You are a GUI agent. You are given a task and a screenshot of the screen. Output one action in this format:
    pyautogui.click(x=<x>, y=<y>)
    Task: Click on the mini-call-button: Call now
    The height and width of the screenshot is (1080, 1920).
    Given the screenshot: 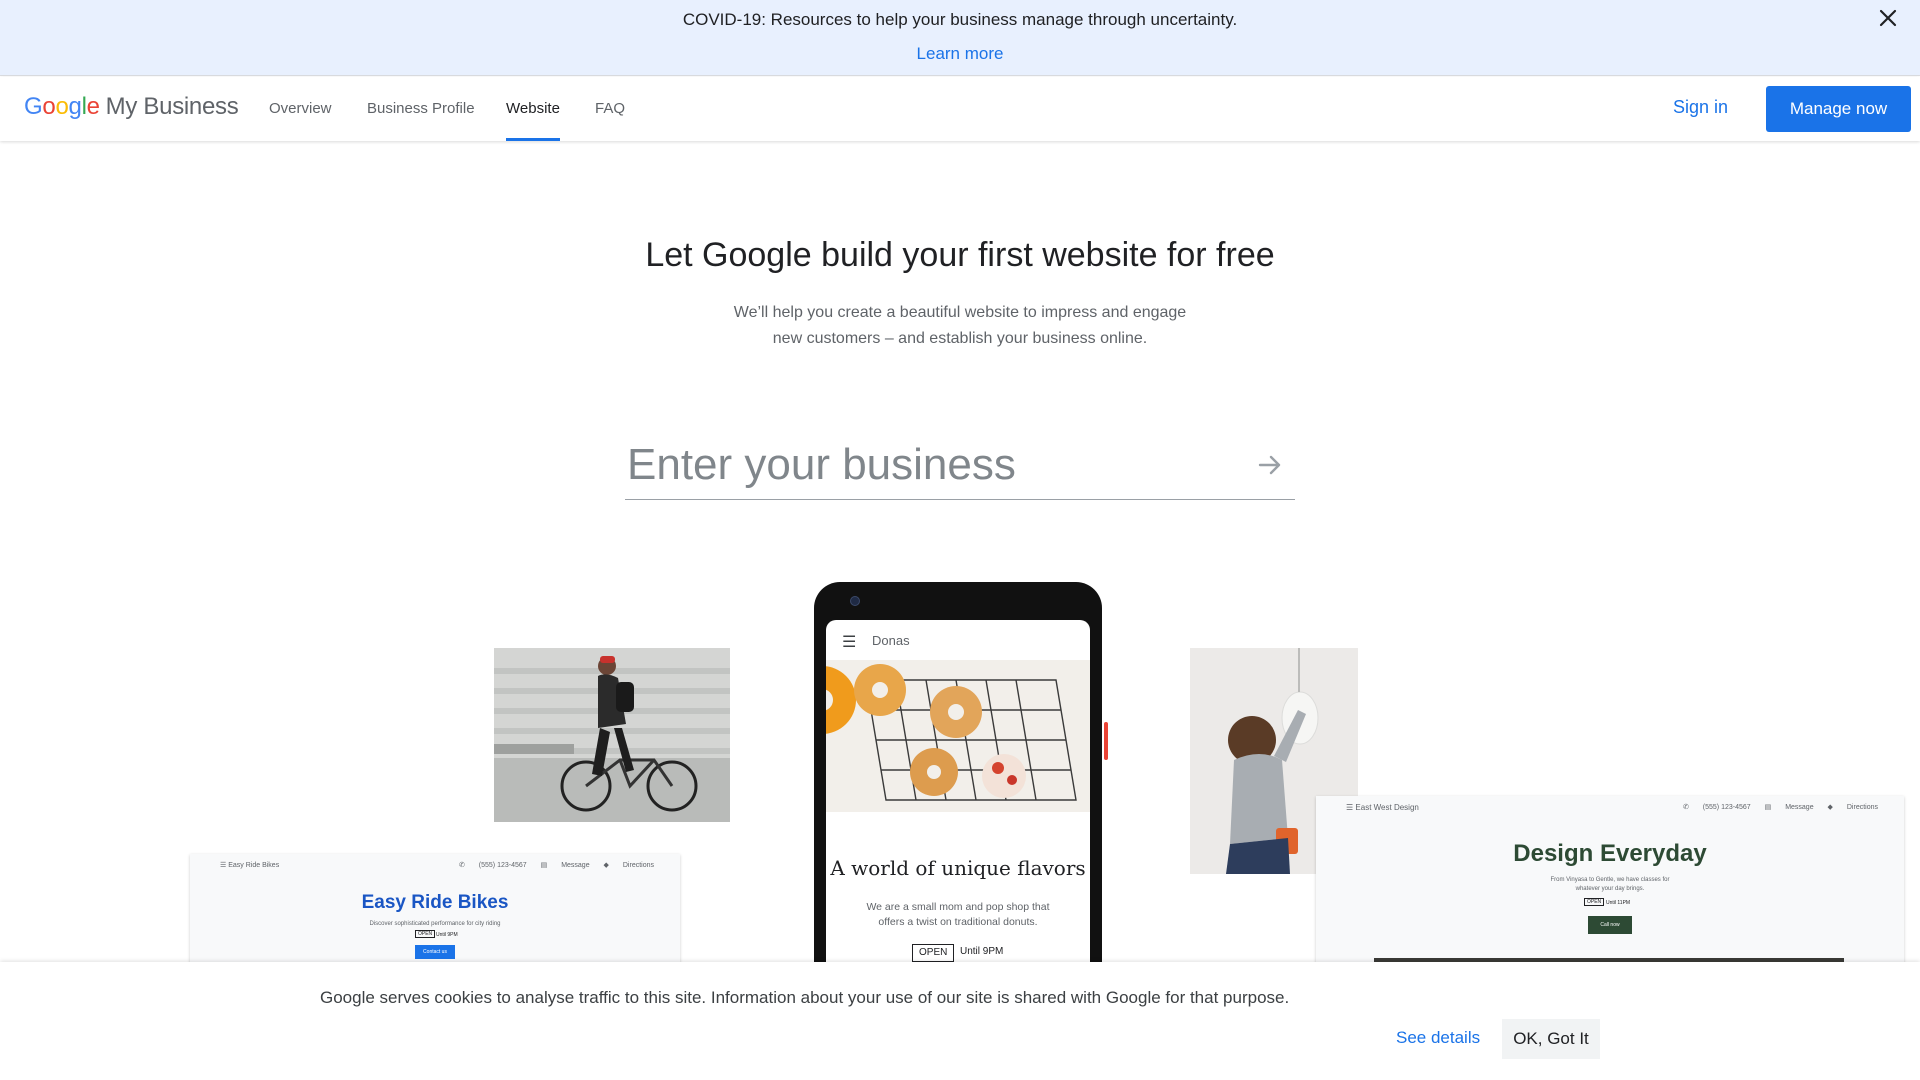 What is the action you would take?
    pyautogui.click(x=1610, y=925)
    